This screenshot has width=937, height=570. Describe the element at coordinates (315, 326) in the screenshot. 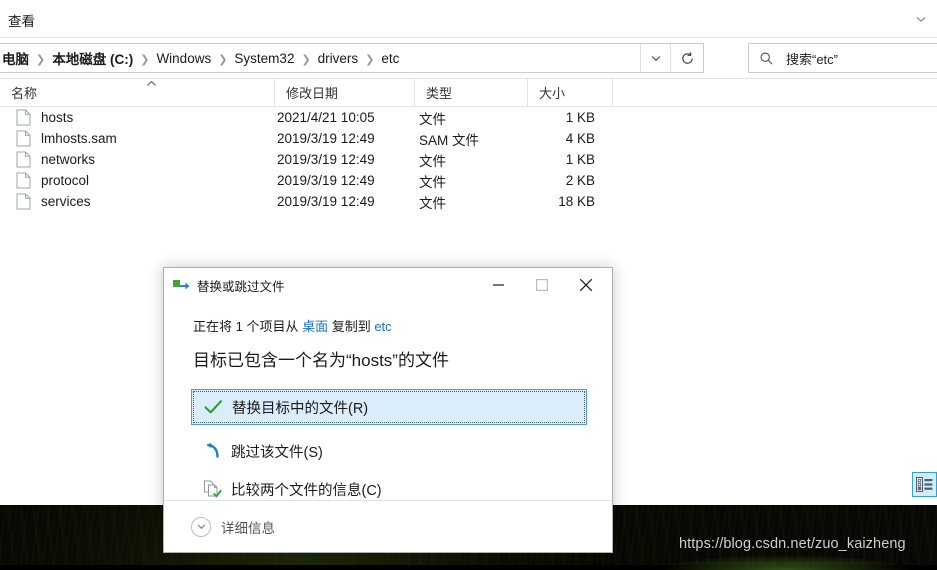

I see `dialog-source-link: 桌面` at that location.